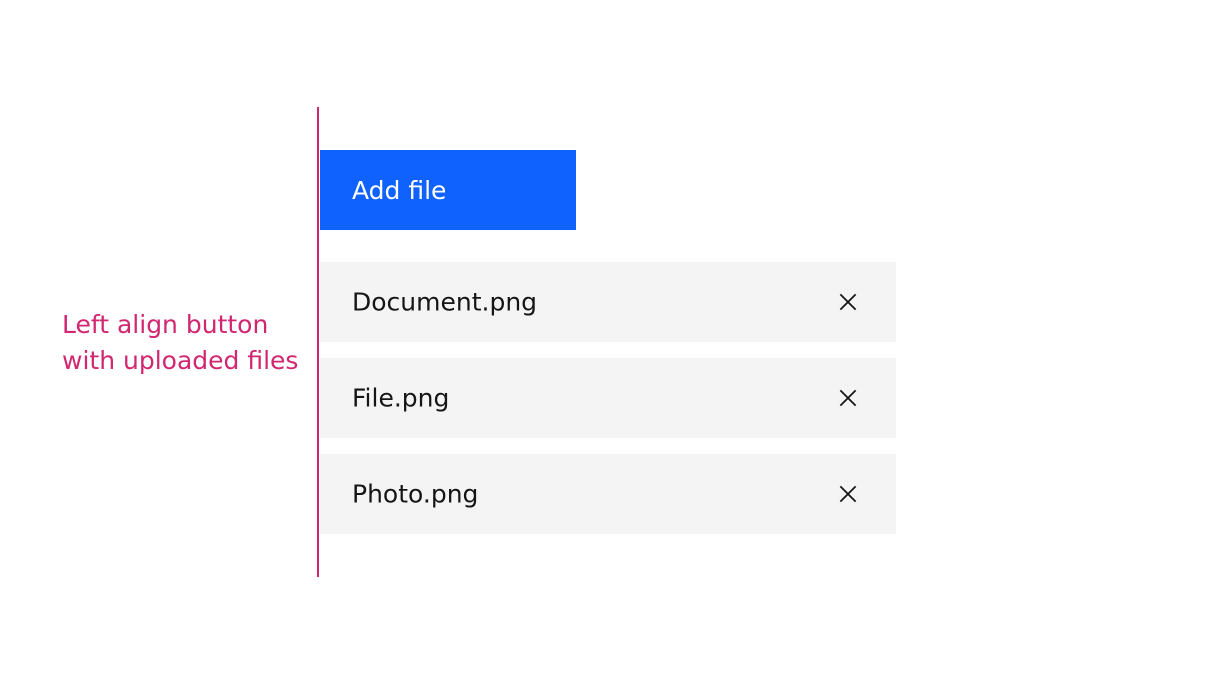 The image size is (1216, 686). What do you see at coordinates (318, 342) in the screenshot?
I see `alignment-guide-line` at bounding box center [318, 342].